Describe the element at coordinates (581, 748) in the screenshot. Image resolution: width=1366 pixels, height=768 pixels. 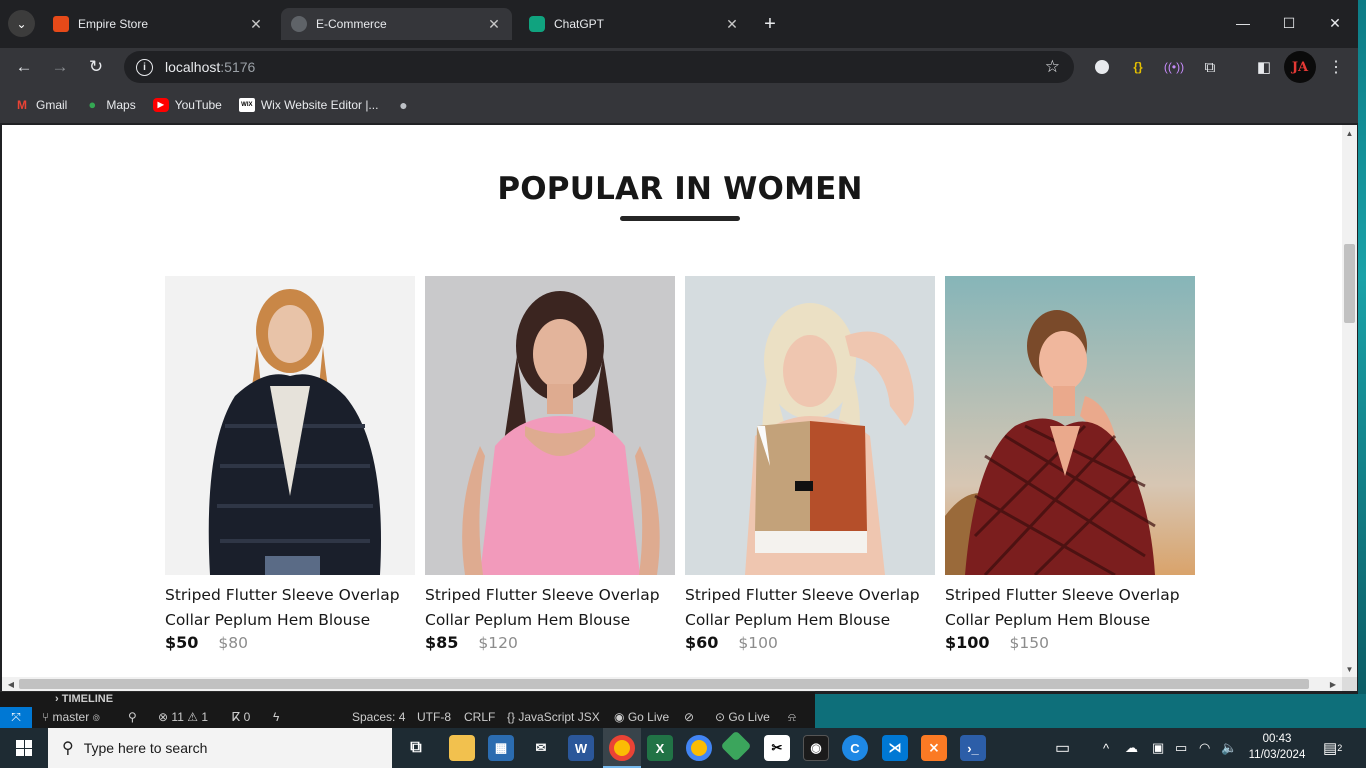
I see `word-icon: W` at that location.